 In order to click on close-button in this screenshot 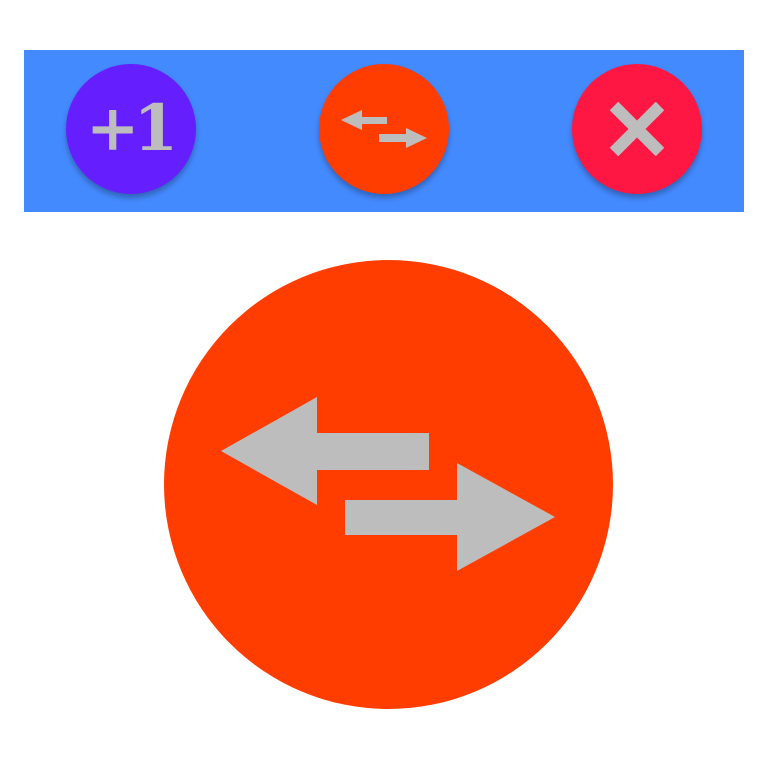, I will do `click(637, 129)`.